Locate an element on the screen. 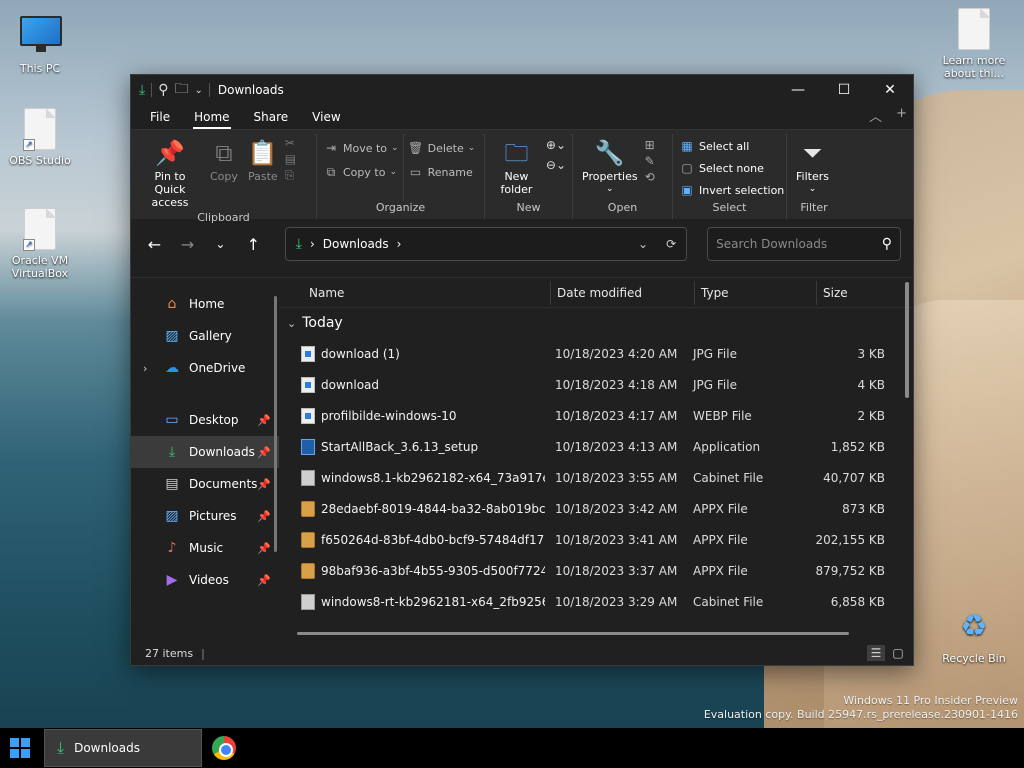  desktop-icon-virtualbox: ↗ Oracle VM VirtualBox is located at coordinates (40, 244).